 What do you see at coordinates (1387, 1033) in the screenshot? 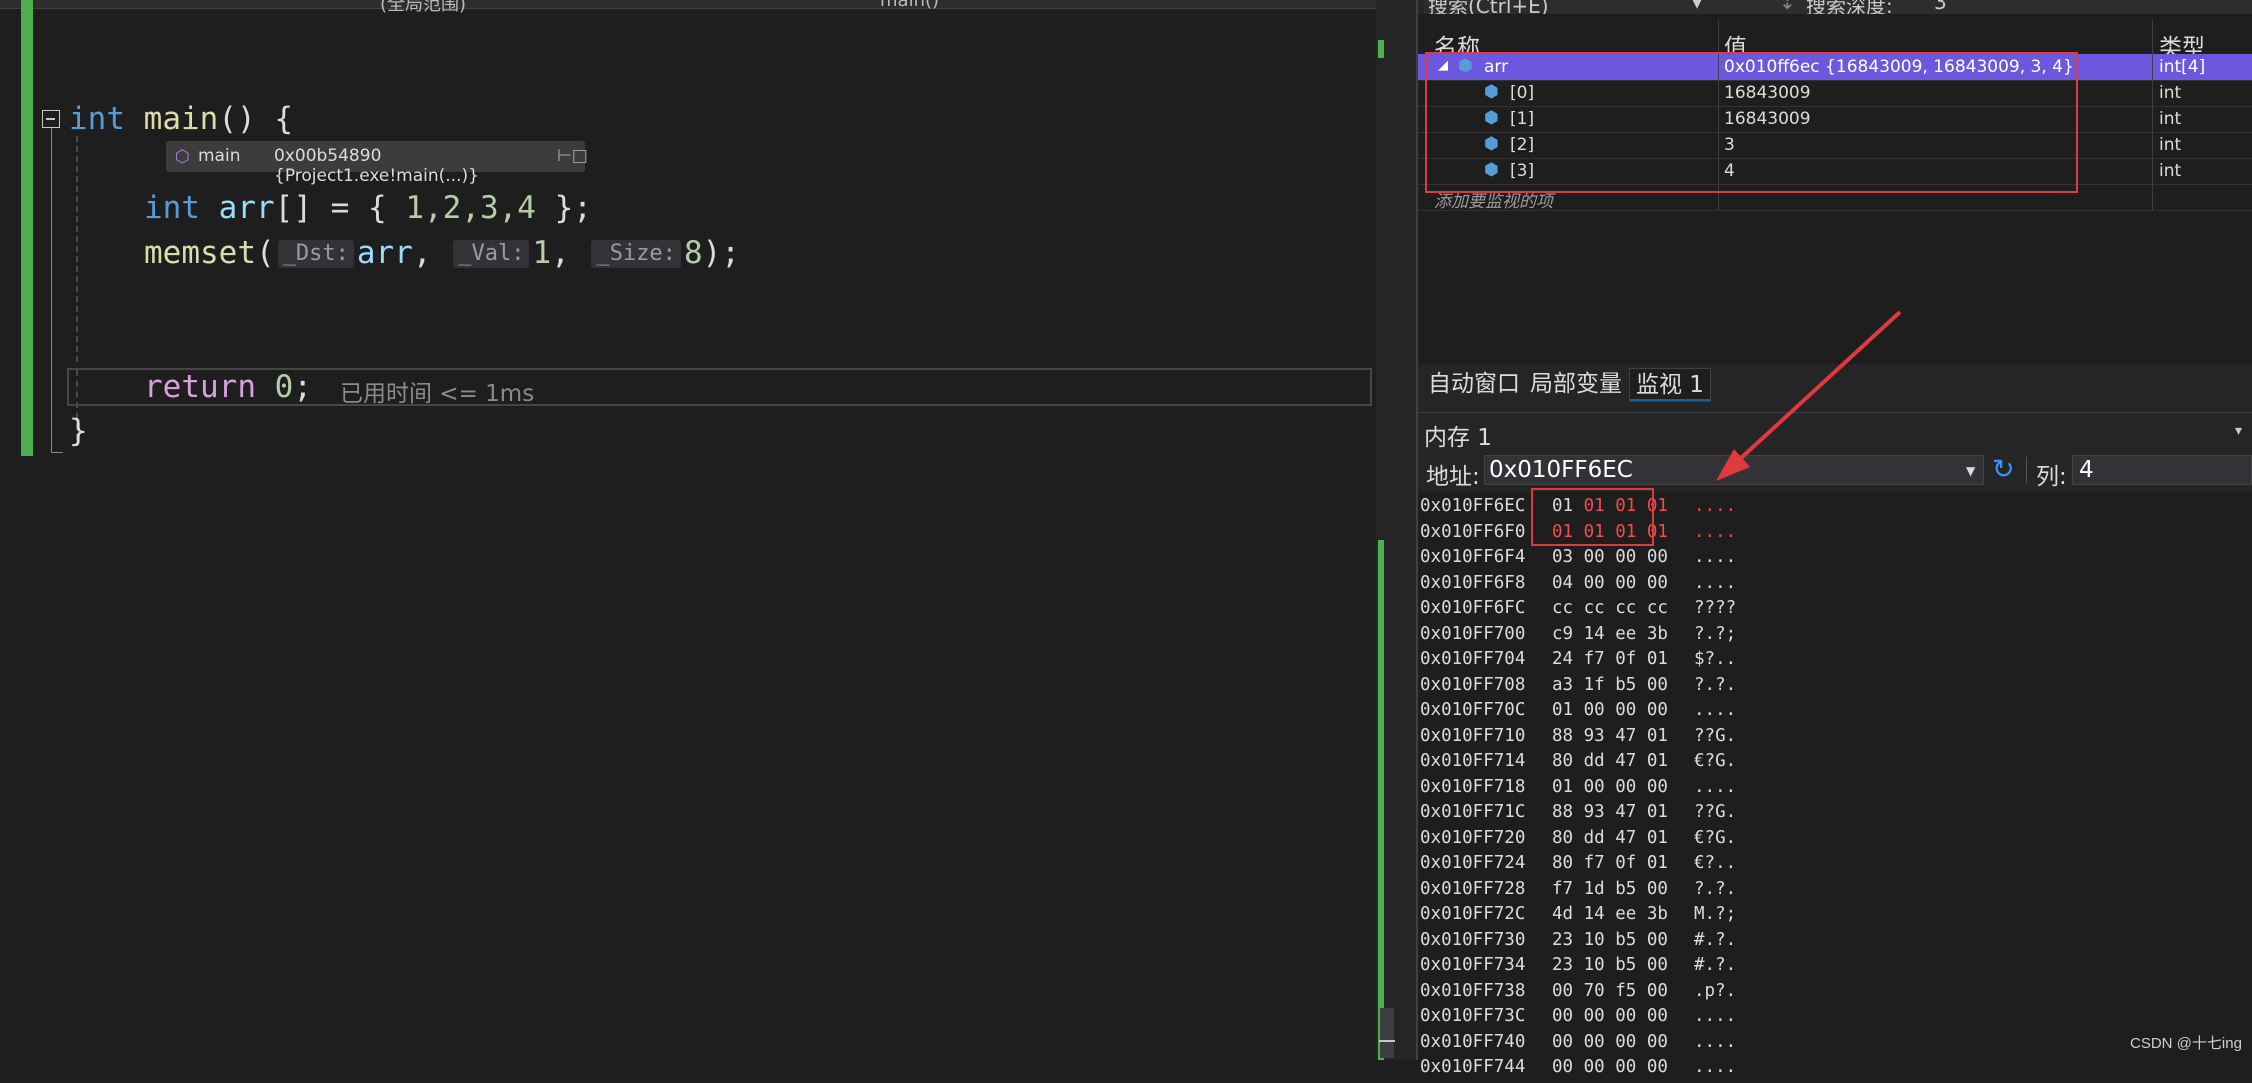
I see `scrollbar-thumb` at bounding box center [1387, 1033].